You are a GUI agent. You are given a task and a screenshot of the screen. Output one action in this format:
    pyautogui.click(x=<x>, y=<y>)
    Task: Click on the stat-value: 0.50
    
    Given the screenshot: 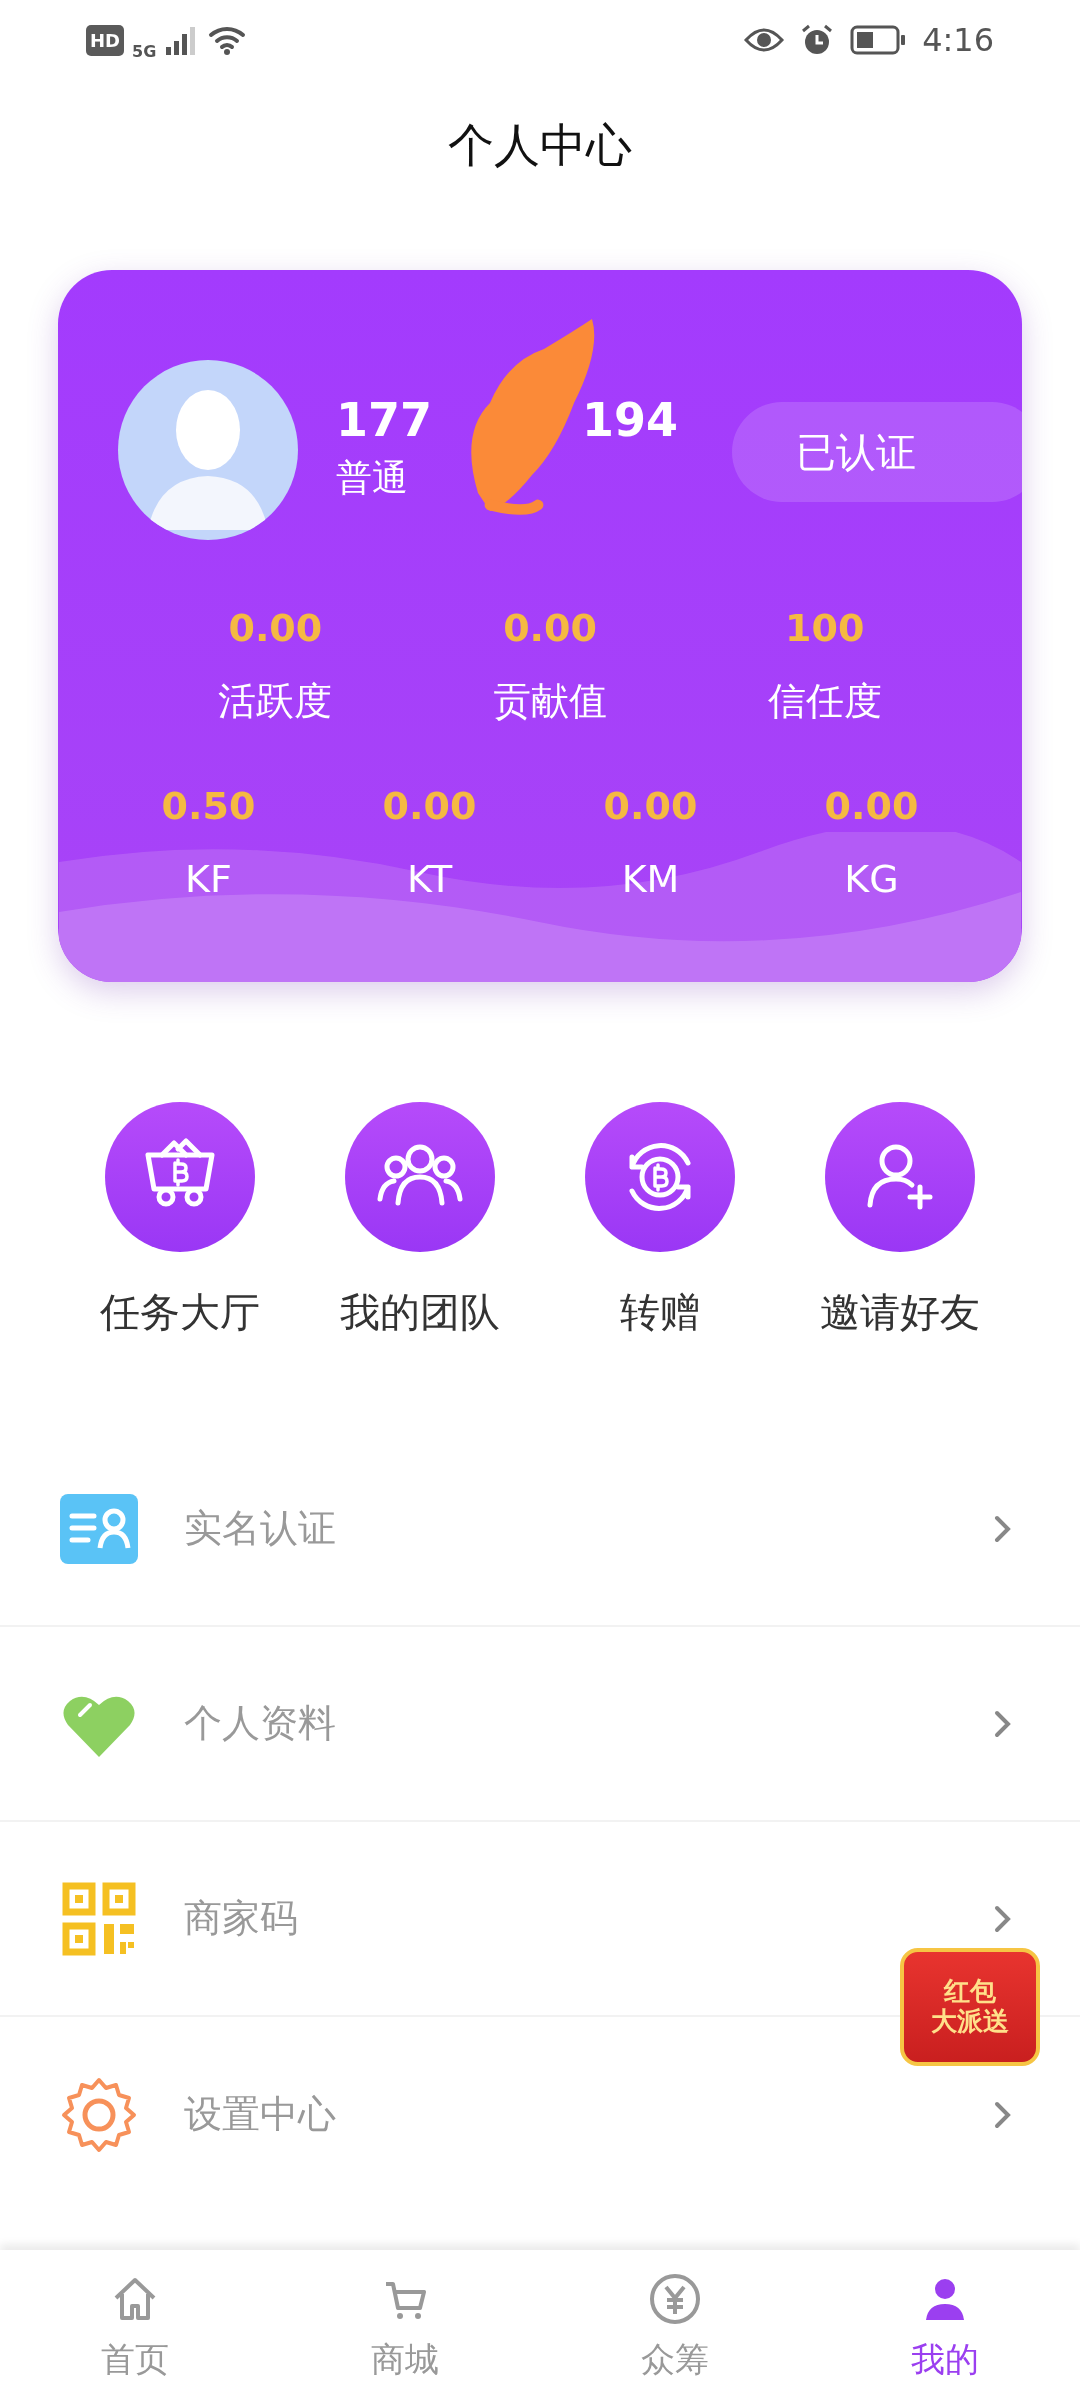 What is the action you would take?
    pyautogui.click(x=208, y=806)
    